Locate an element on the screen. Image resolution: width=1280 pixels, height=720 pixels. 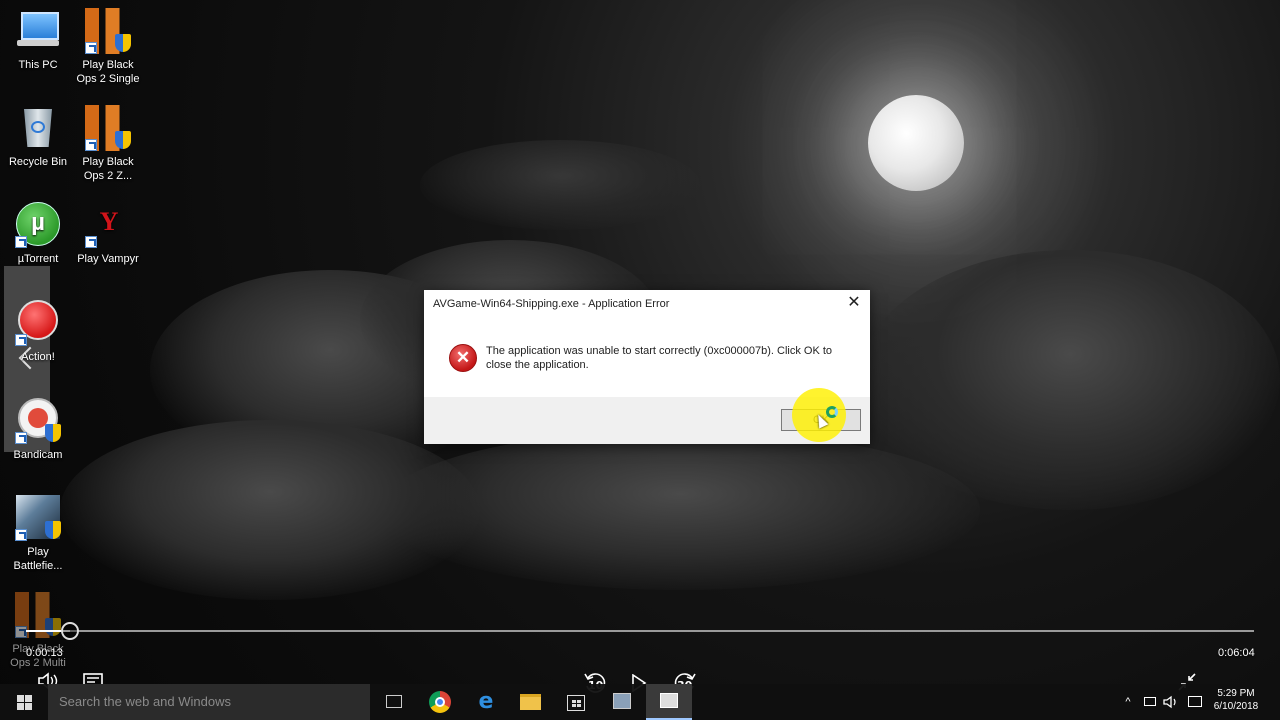
desktop-icon-this-pc: This PC is located at coordinates (38, 40).